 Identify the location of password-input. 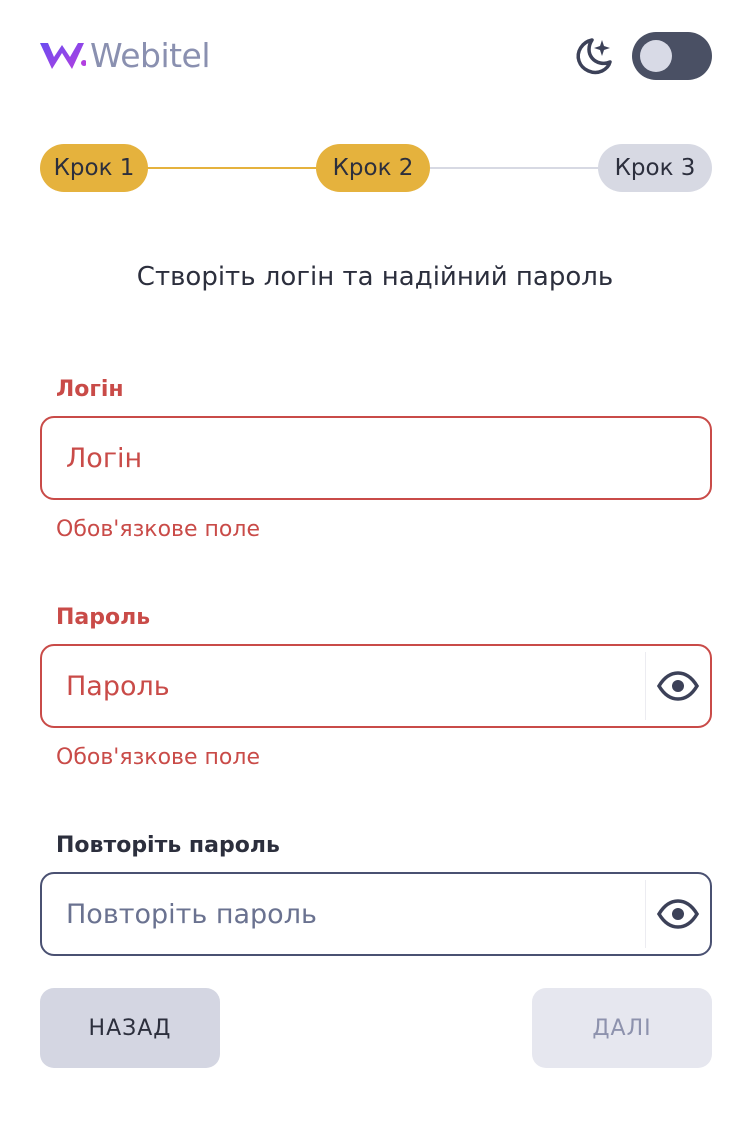
(344, 686).